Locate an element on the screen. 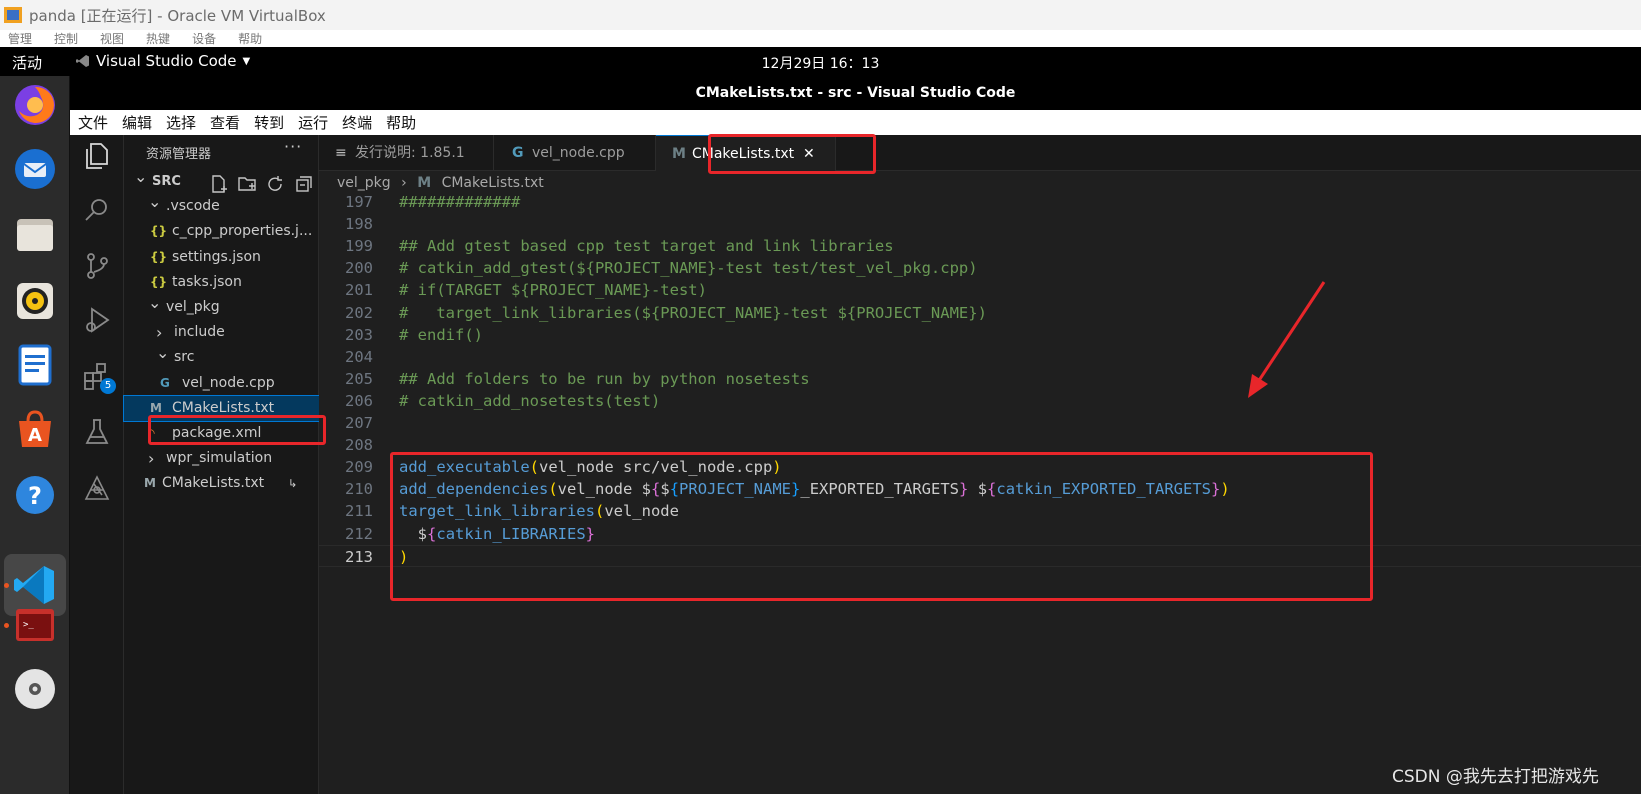  tree-item: M CMakeLists.txt ↳ is located at coordinates (221, 483).